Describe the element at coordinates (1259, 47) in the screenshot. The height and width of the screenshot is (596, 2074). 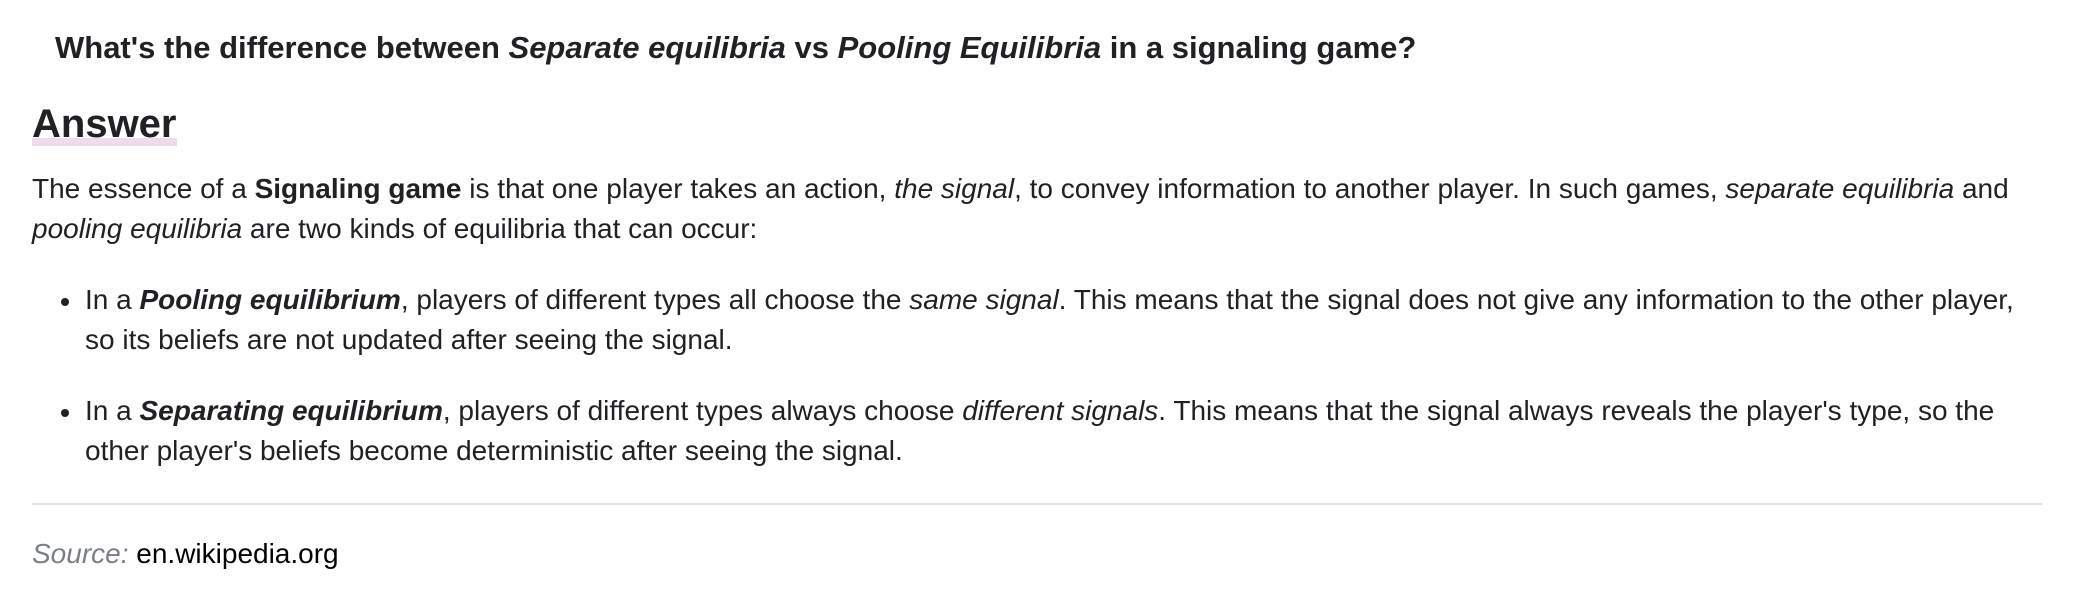
I see `question-text: in a signaling game?` at that location.